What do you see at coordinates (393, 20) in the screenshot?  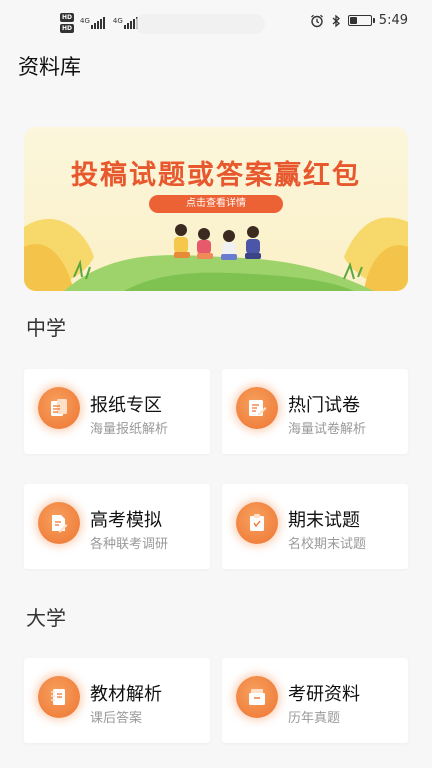 I see `status-time: 5:49` at bounding box center [393, 20].